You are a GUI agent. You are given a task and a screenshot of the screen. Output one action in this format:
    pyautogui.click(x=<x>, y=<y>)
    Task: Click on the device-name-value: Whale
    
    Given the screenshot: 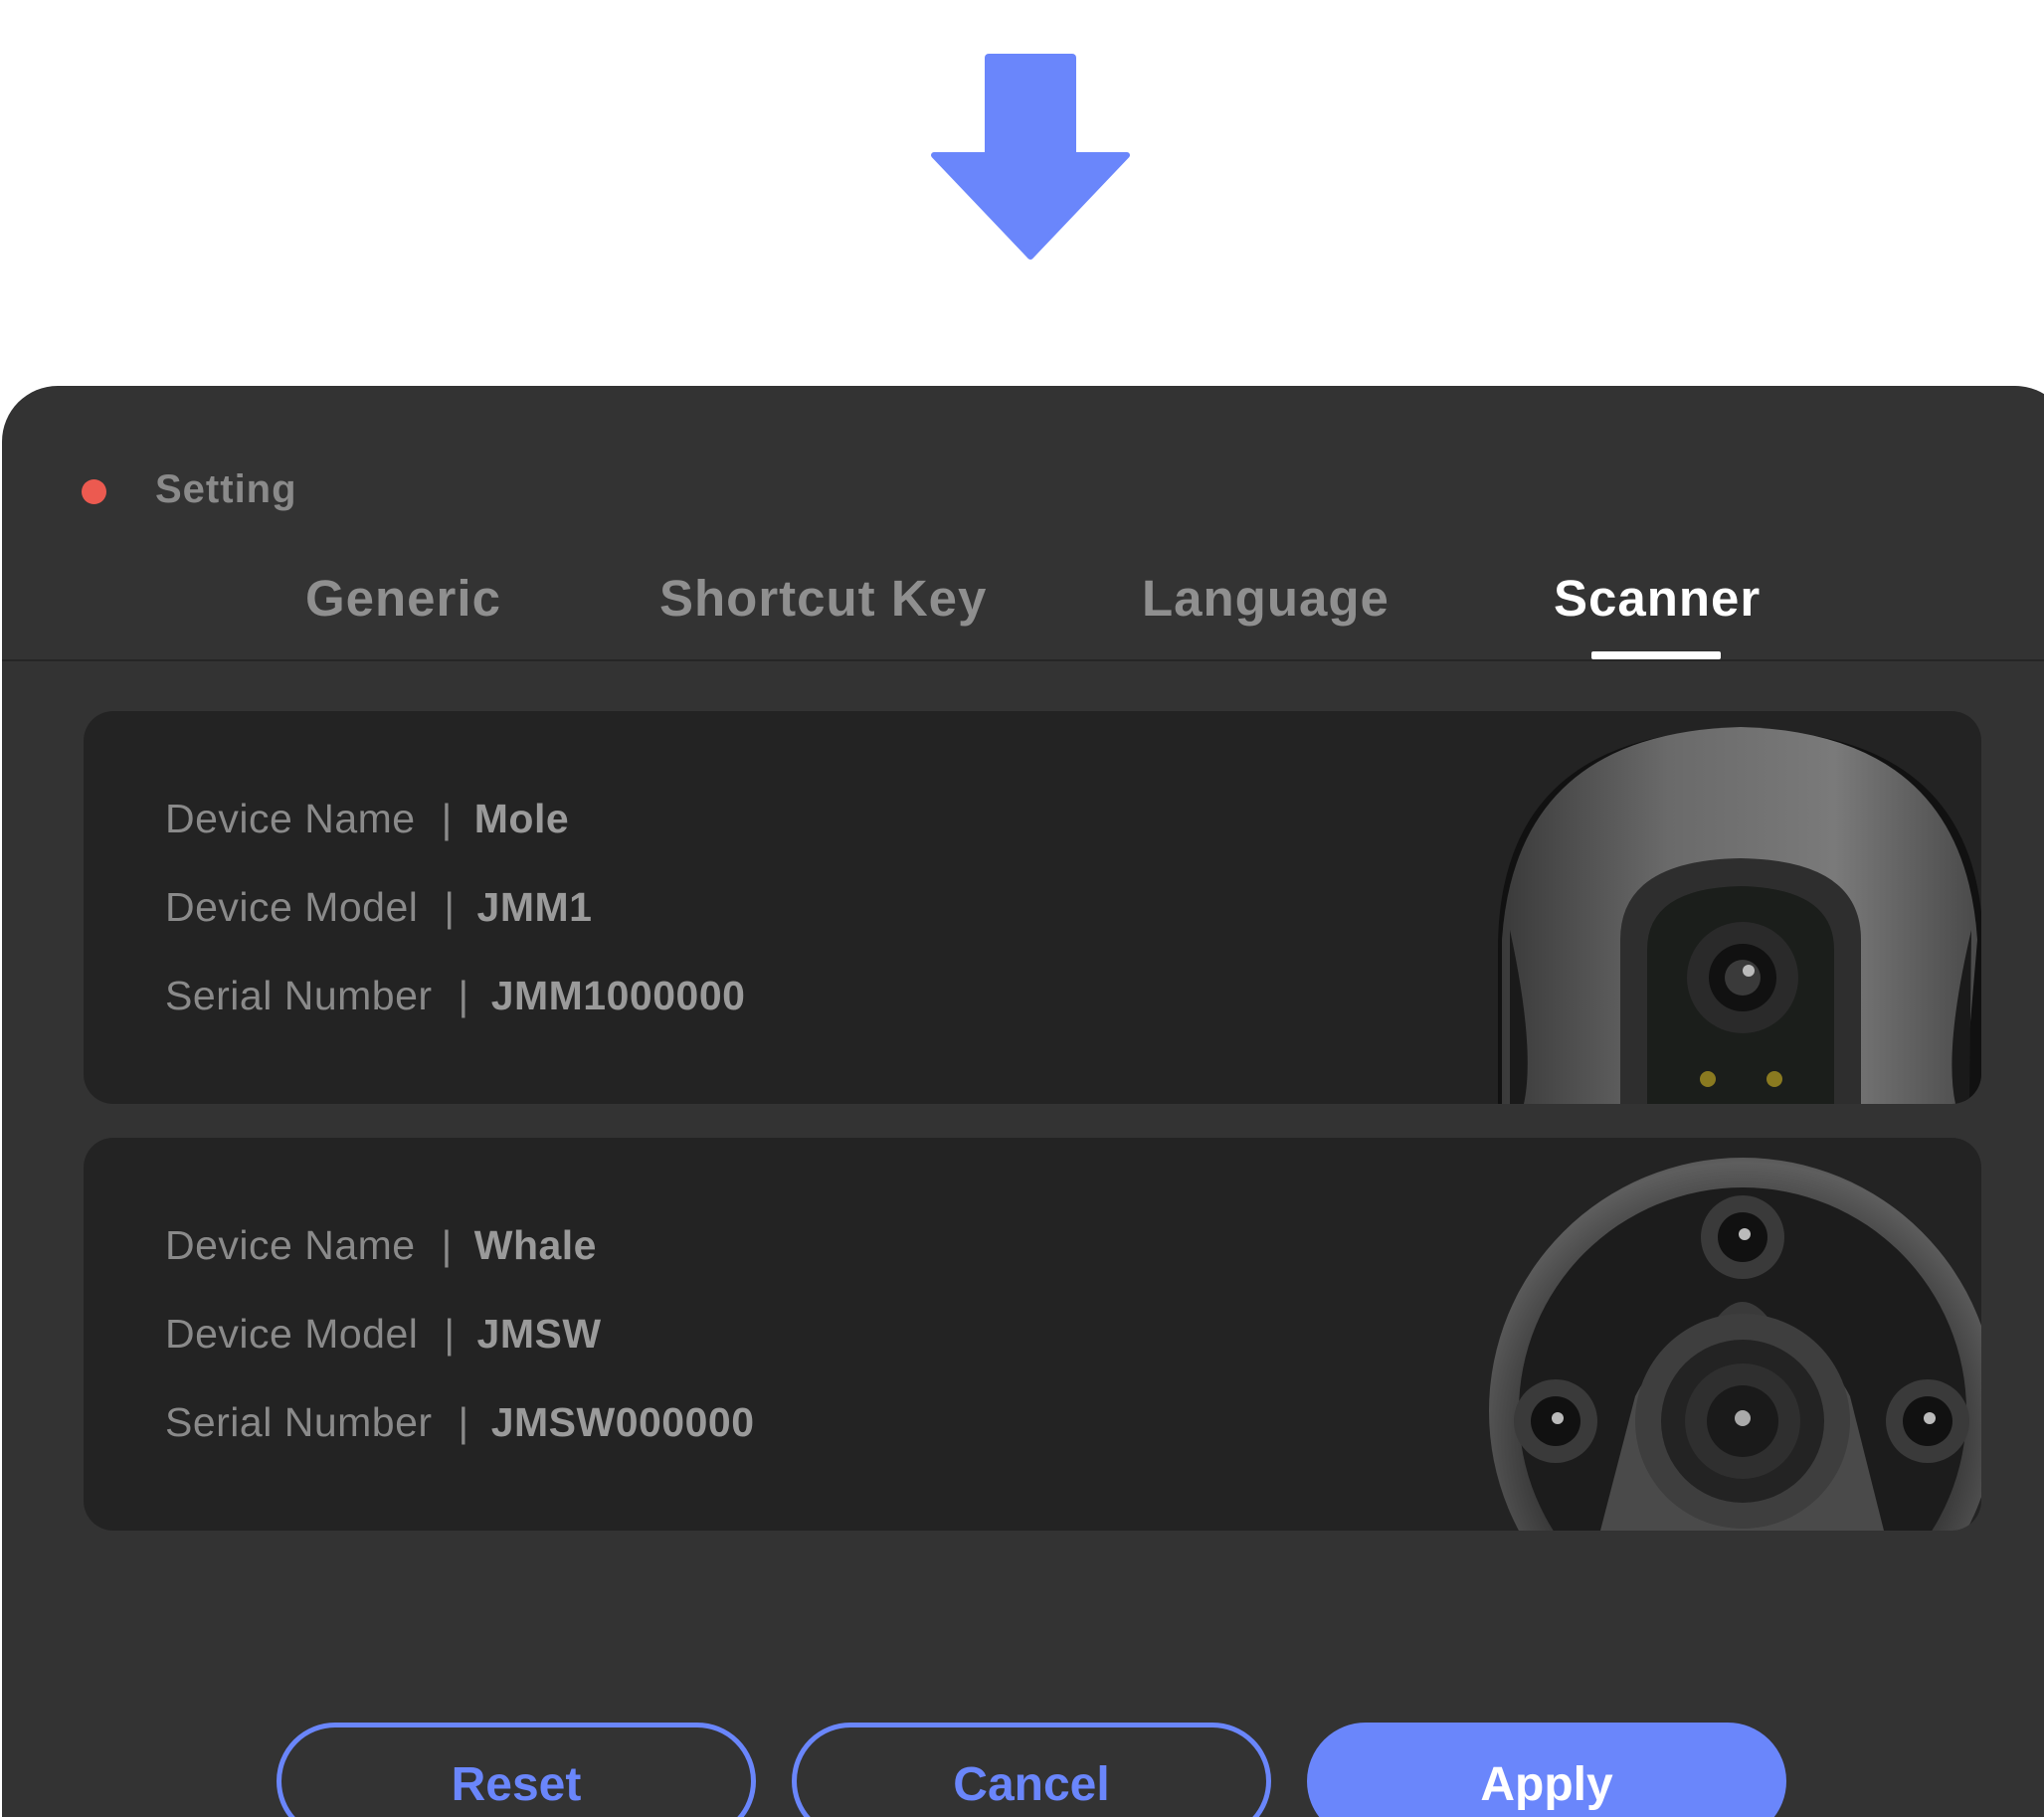 What is the action you would take?
    pyautogui.click(x=535, y=1245)
    